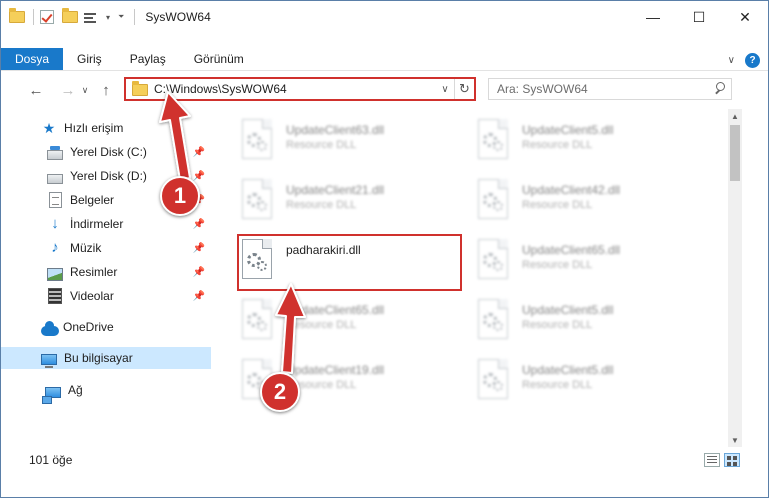 The image size is (769, 498). What do you see at coordinates (148, 59) in the screenshot?
I see `tab-share: Paylaş` at bounding box center [148, 59].